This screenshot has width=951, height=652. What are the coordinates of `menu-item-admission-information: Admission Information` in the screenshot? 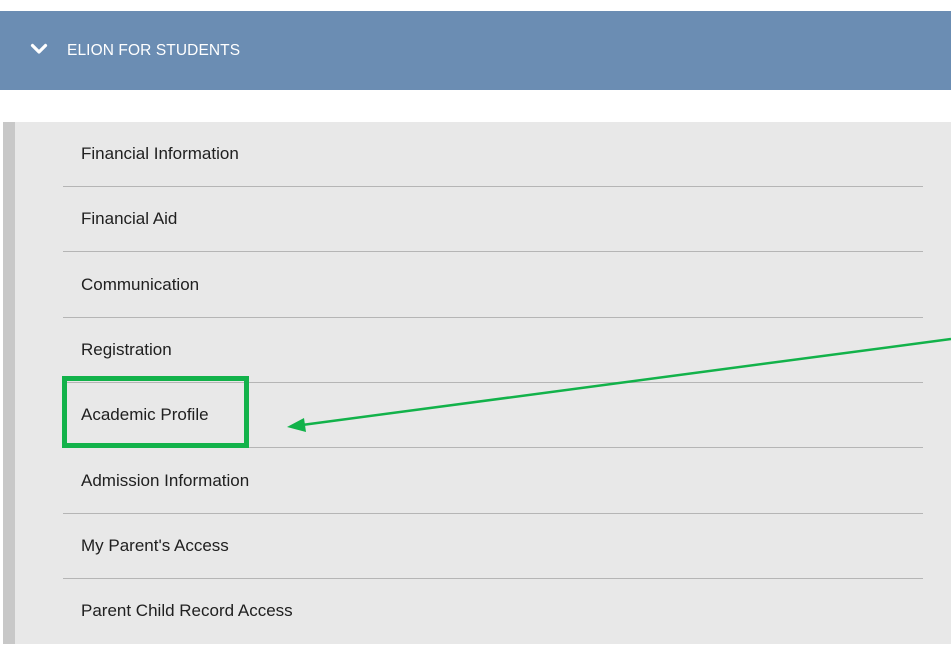 It's located at (493, 481).